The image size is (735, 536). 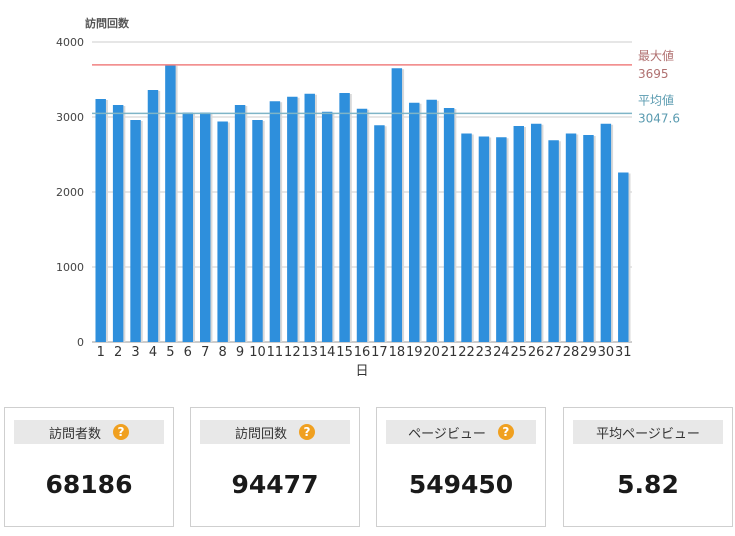 I want to click on x-tick-label: 2, so click(x=118, y=352).